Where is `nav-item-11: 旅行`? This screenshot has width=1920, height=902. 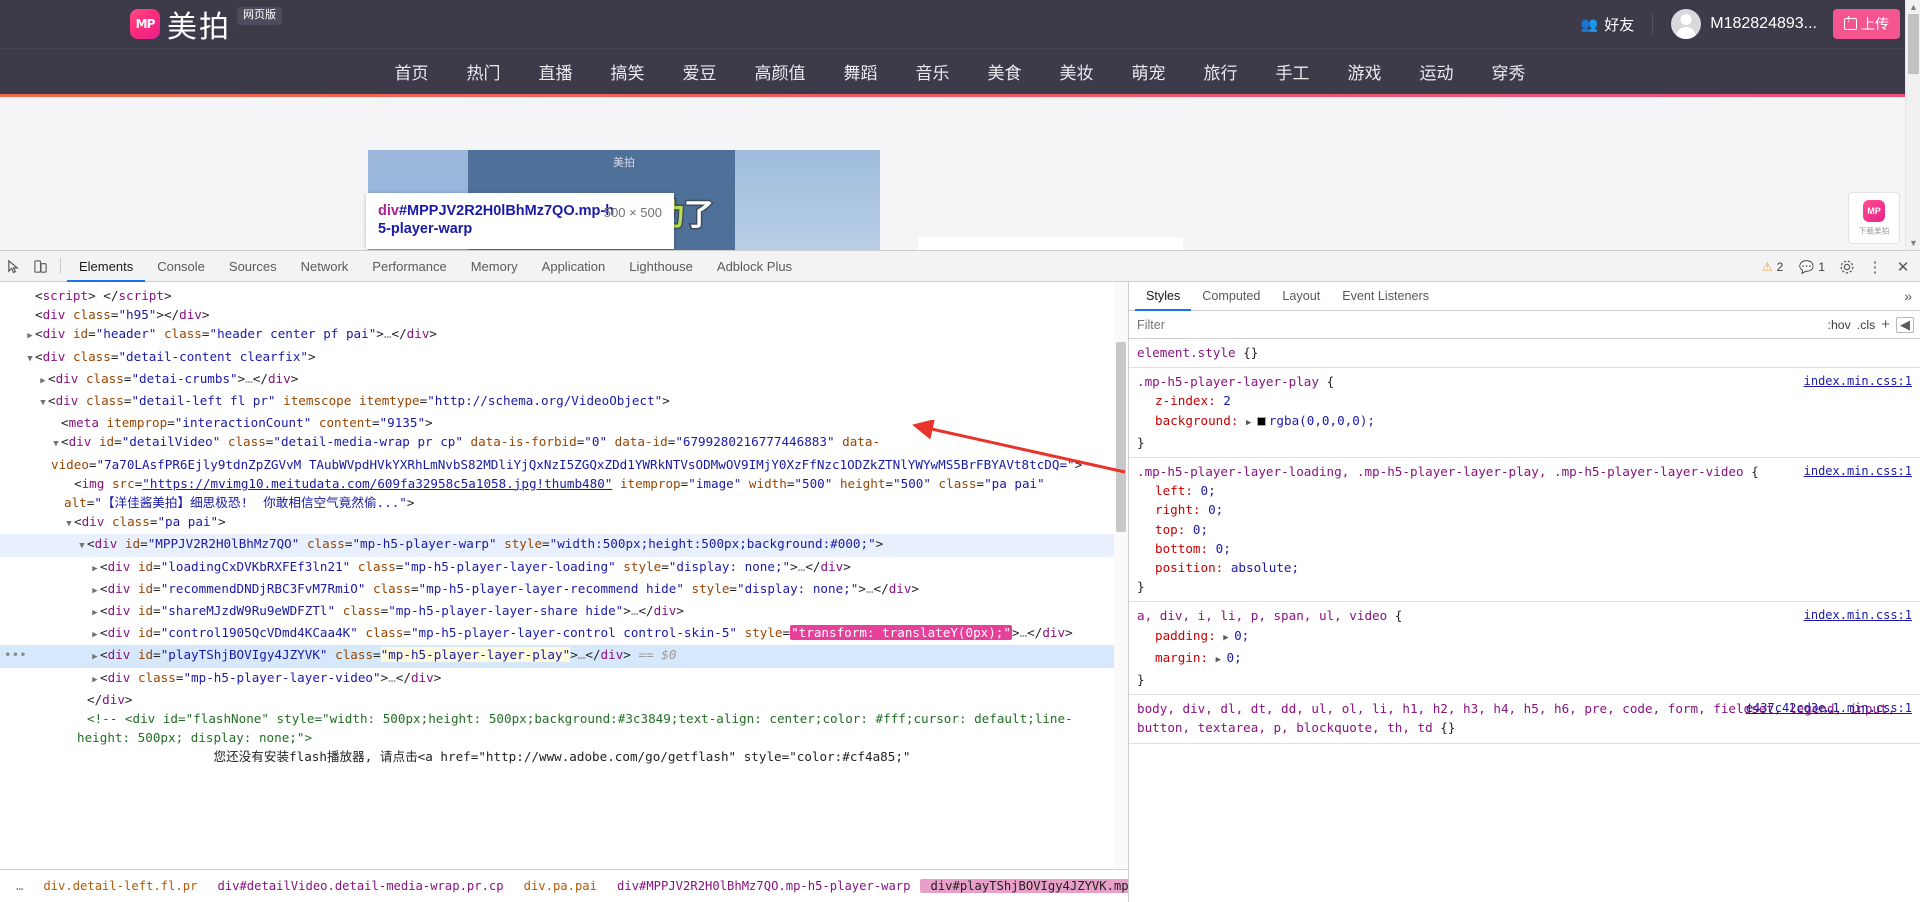
nav-item-11: 旅行 is located at coordinates (1221, 71).